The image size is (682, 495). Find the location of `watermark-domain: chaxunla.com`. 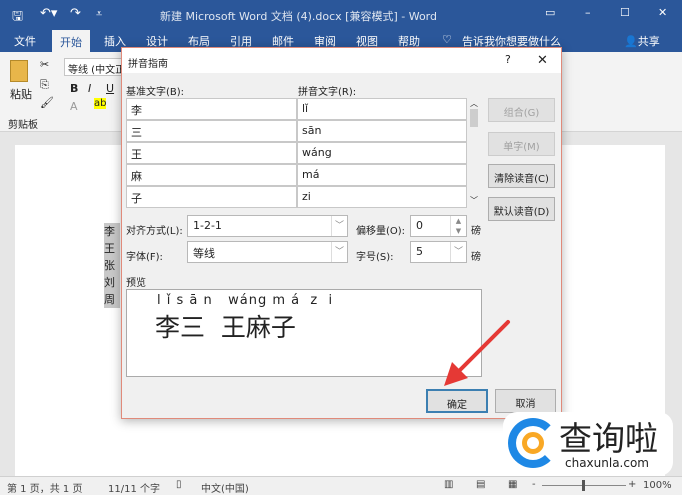

watermark-domain: chaxunla.com is located at coordinates (607, 463).